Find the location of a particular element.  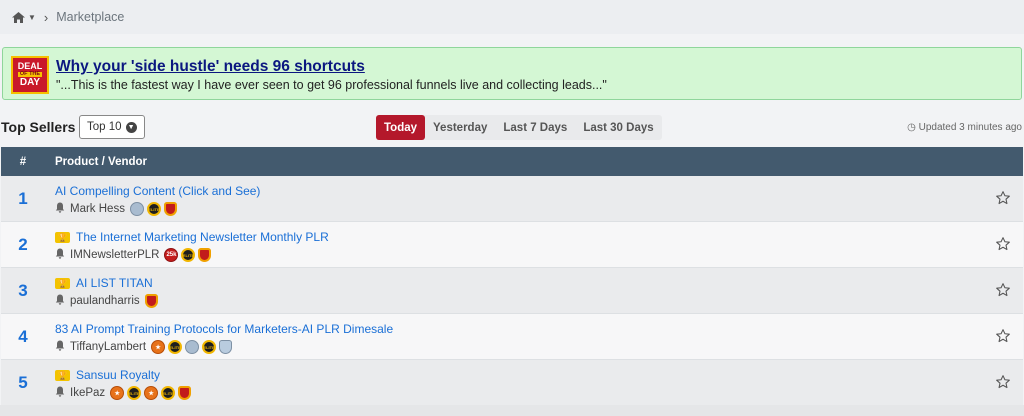

vendor-line: IkePaz ★ ELITE ★ ELITE is located at coordinates (123, 393).